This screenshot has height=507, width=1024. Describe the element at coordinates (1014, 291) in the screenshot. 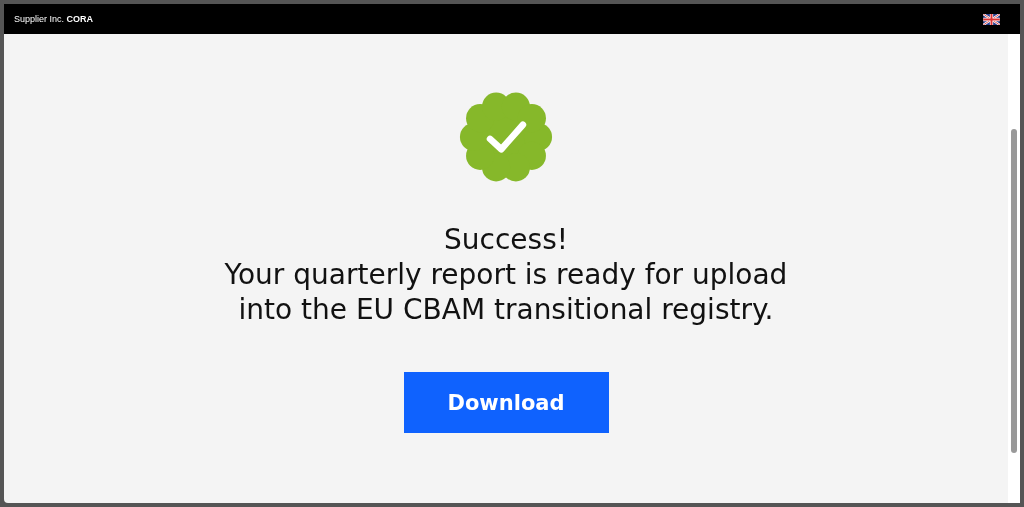

I see `scrollbar-thumb` at that location.